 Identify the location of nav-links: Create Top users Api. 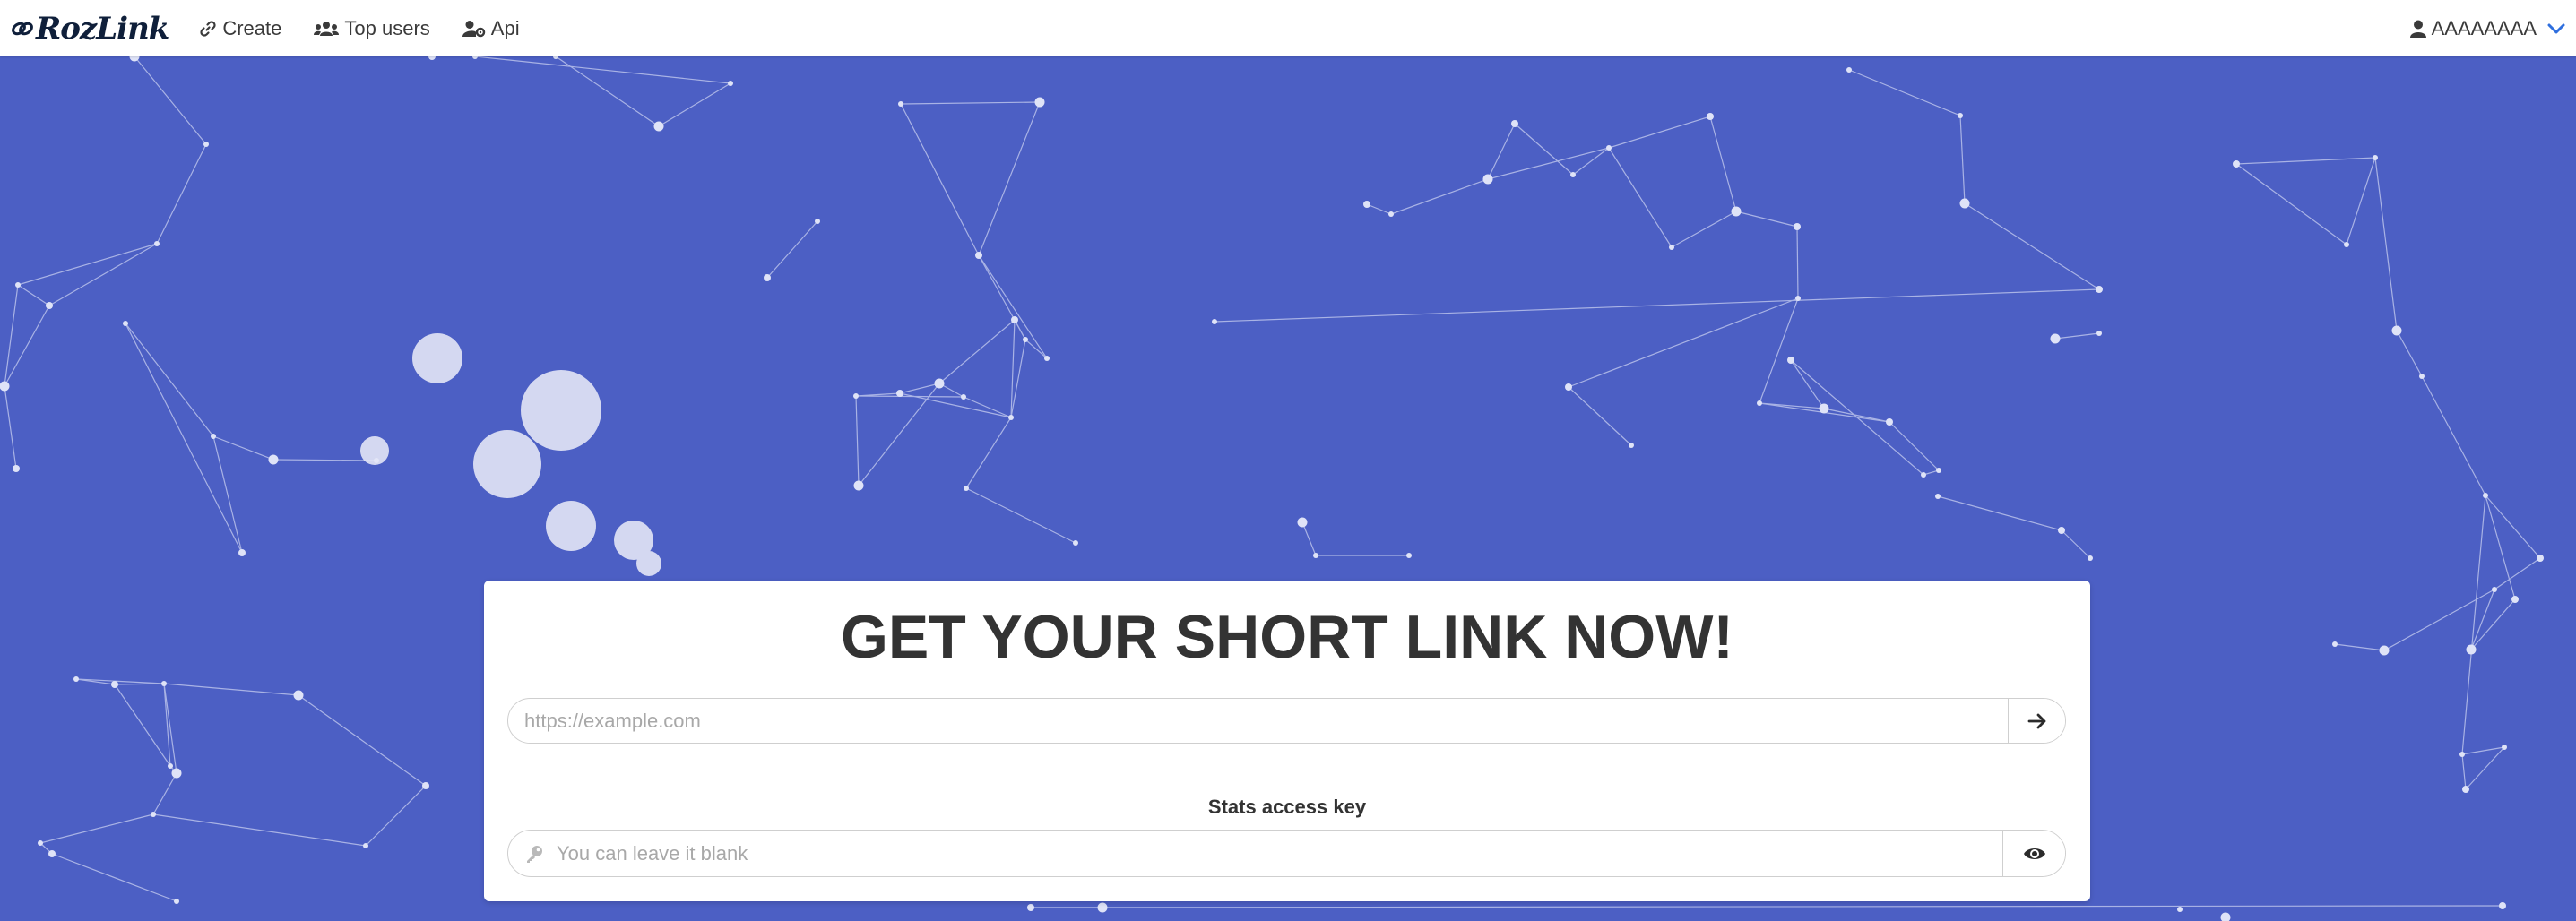
(375, 29).